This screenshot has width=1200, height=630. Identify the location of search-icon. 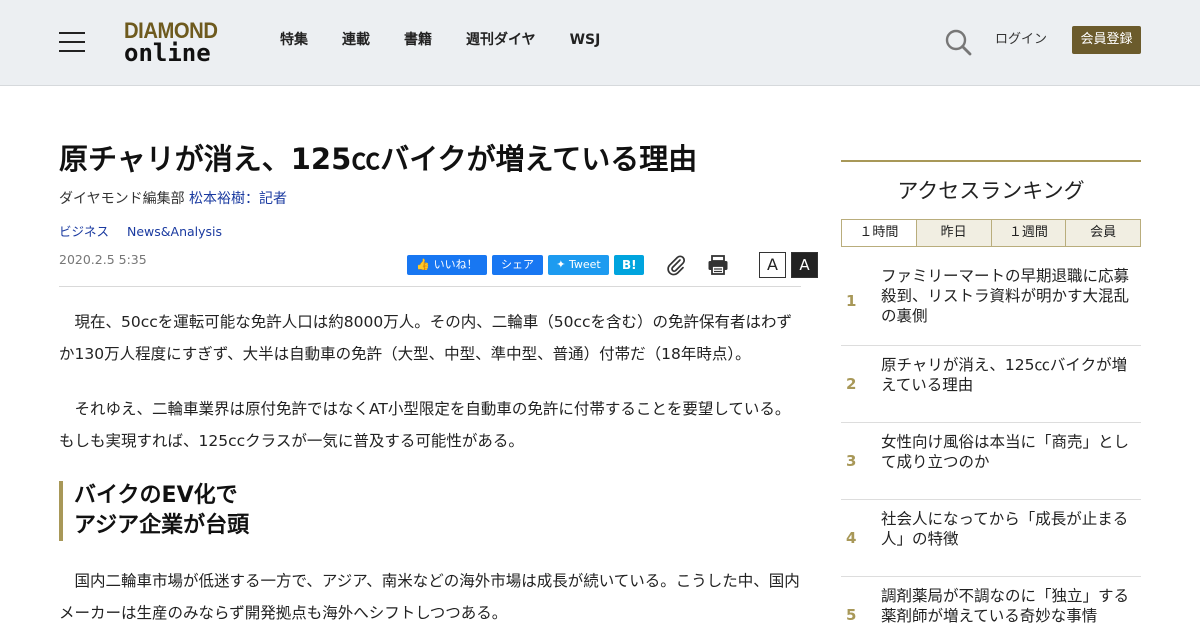
(958, 42).